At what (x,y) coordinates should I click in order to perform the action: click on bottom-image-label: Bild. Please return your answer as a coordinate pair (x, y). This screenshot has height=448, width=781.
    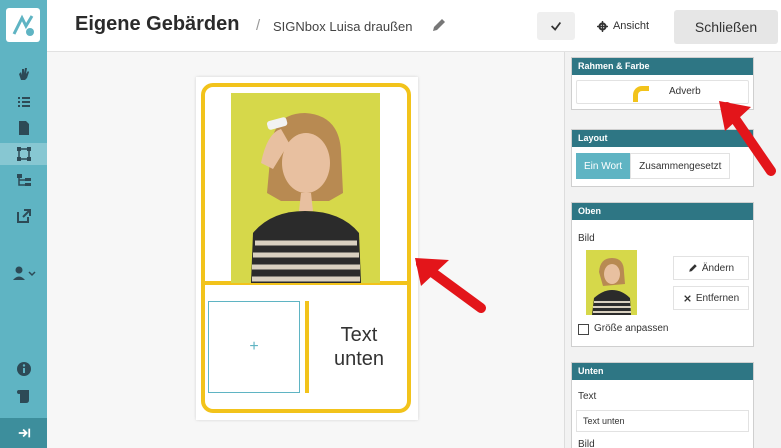
    Looking at the image, I should click on (586, 443).